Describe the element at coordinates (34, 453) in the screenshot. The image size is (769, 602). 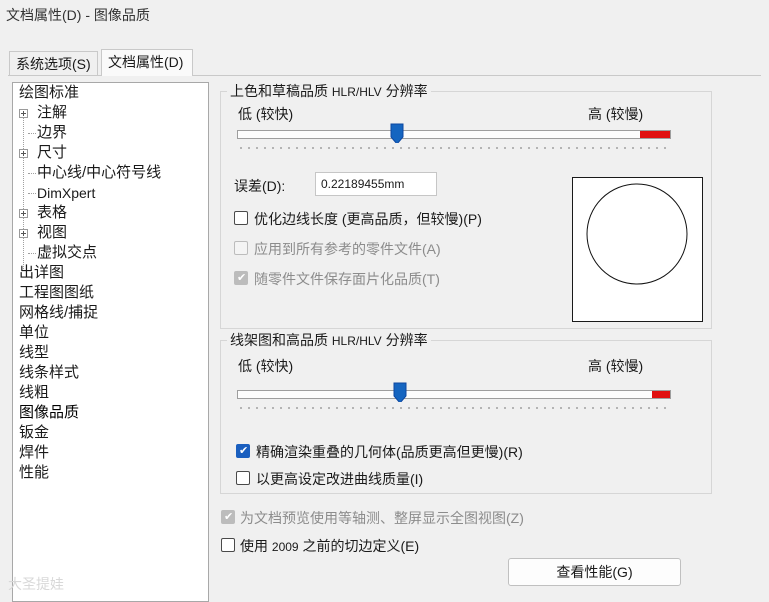
I see `tree-item-weldments: 焊件` at that location.